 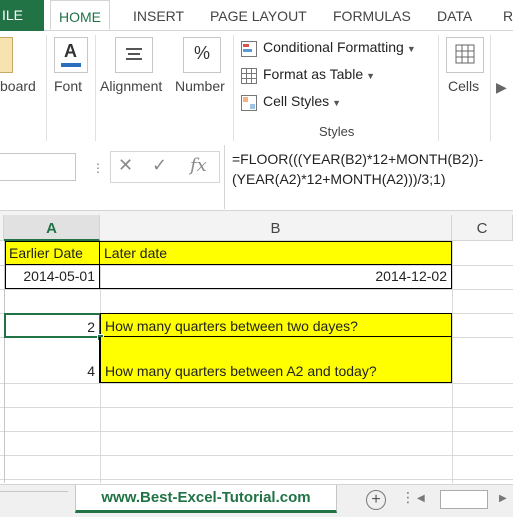 I want to click on insert-function-icon: fx, so click(x=198, y=165).